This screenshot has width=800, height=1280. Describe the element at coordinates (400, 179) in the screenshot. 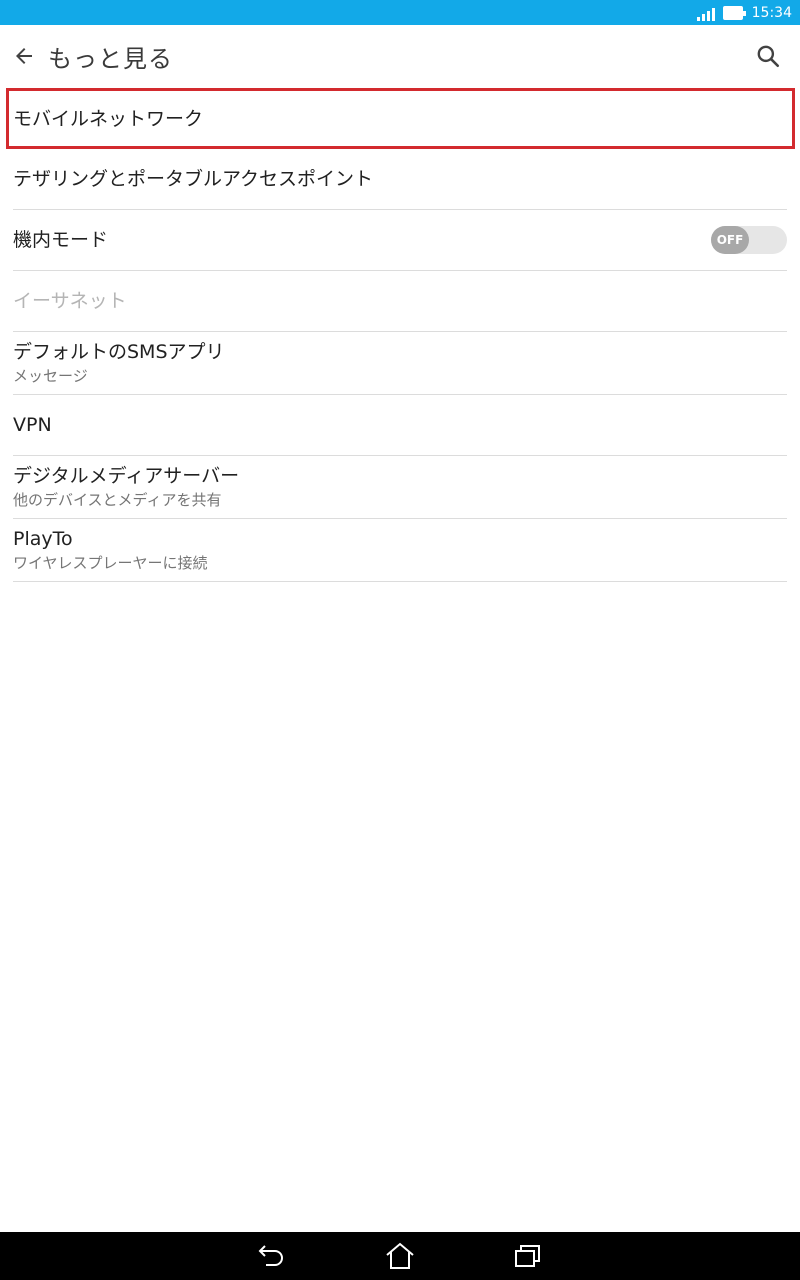

I see `list-item-tethering: テザリングとポータブルアクセスポイント` at that location.